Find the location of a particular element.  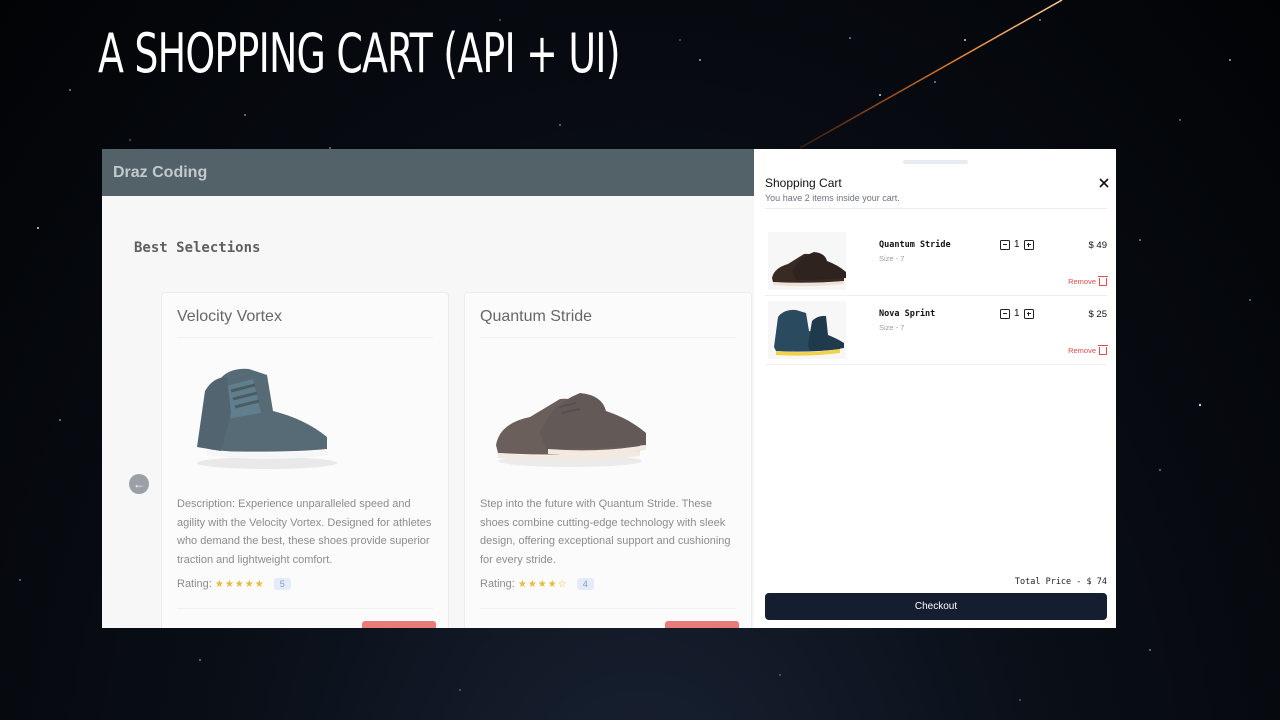

checkout-button: Checkout is located at coordinates (936, 606).